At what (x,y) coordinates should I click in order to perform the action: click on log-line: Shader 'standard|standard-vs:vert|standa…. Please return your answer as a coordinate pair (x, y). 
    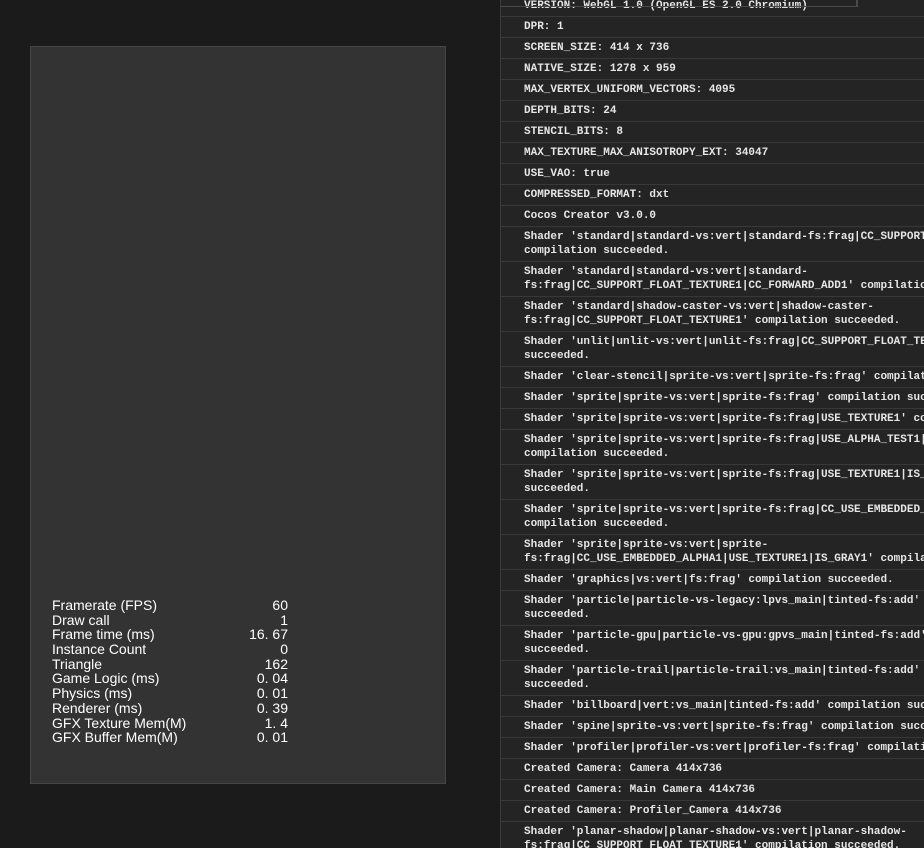
    Looking at the image, I should click on (666, 272).